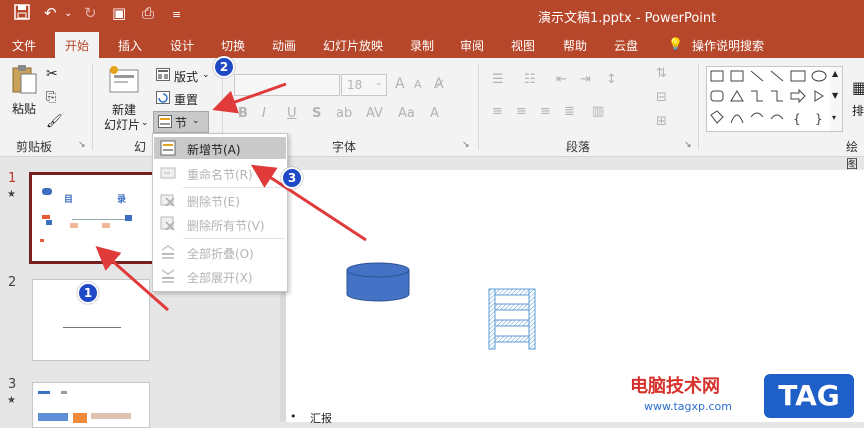  I want to click on bold-button: B, so click(243, 113).